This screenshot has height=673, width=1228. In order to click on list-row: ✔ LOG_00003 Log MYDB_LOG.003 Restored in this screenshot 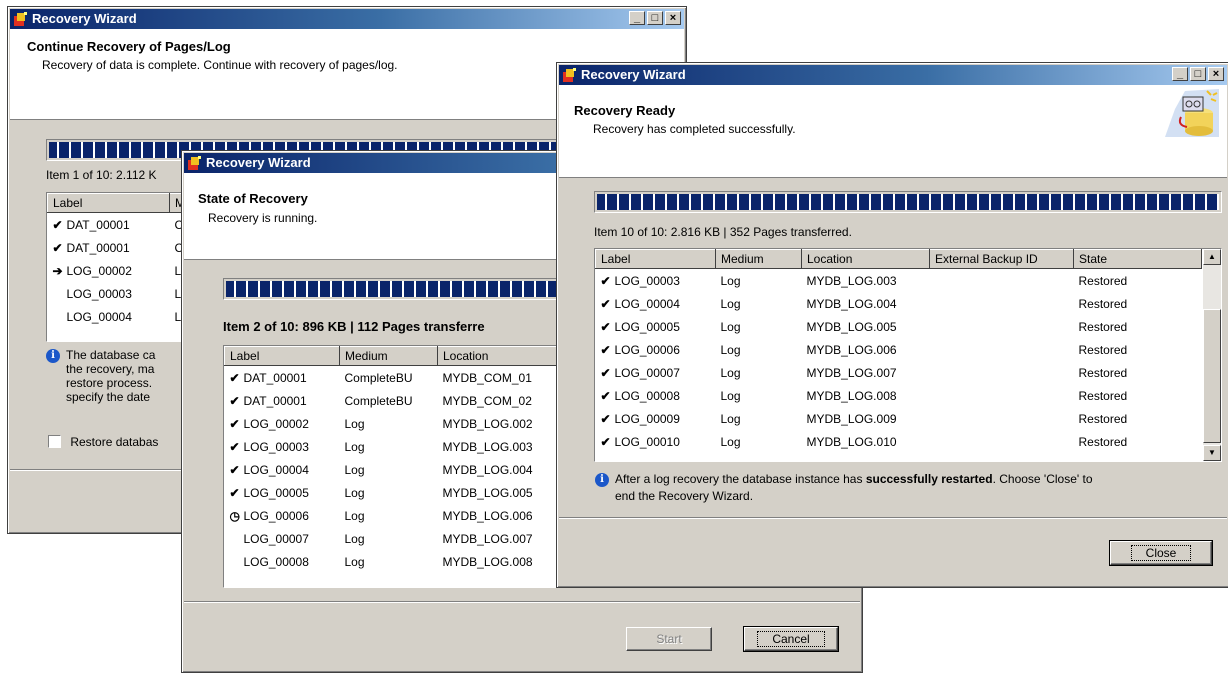, I will do `click(899, 281)`.